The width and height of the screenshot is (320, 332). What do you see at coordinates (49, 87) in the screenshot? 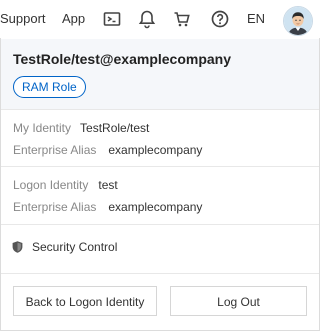
I see `role-badge: RAM Role` at bounding box center [49, 87].